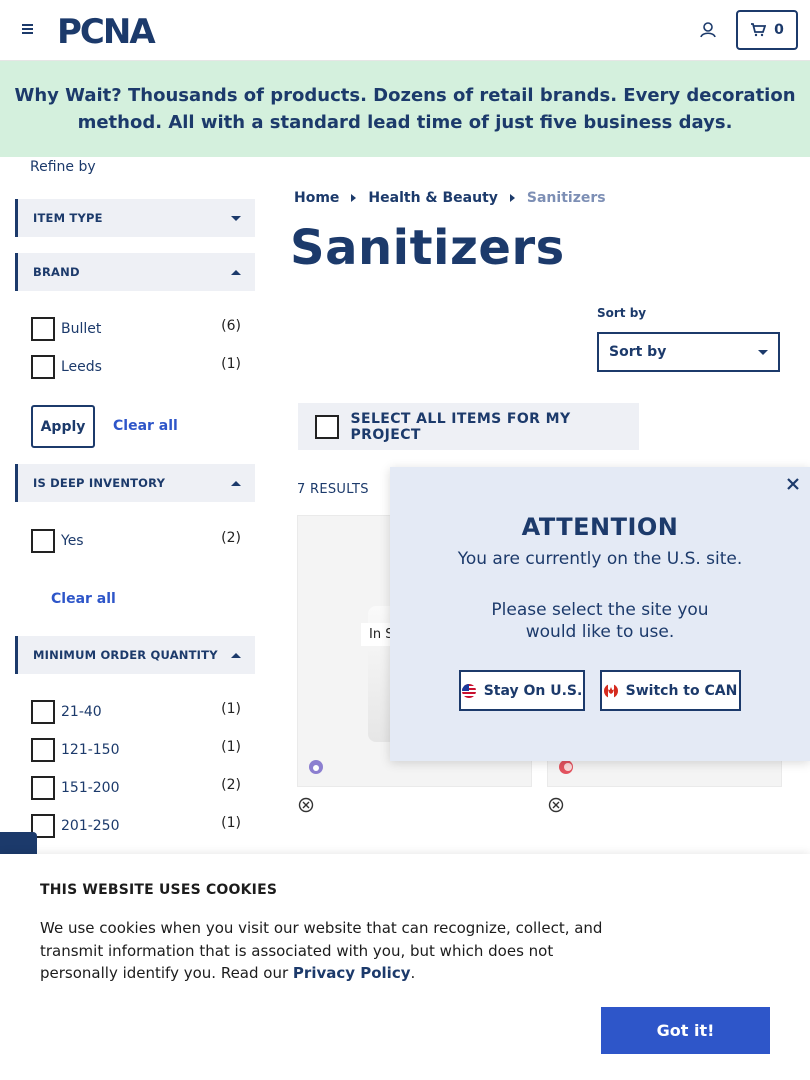  Describe the element at coordinates (236, 218) in the screenshot. I see `caret-down-icon` at that location.